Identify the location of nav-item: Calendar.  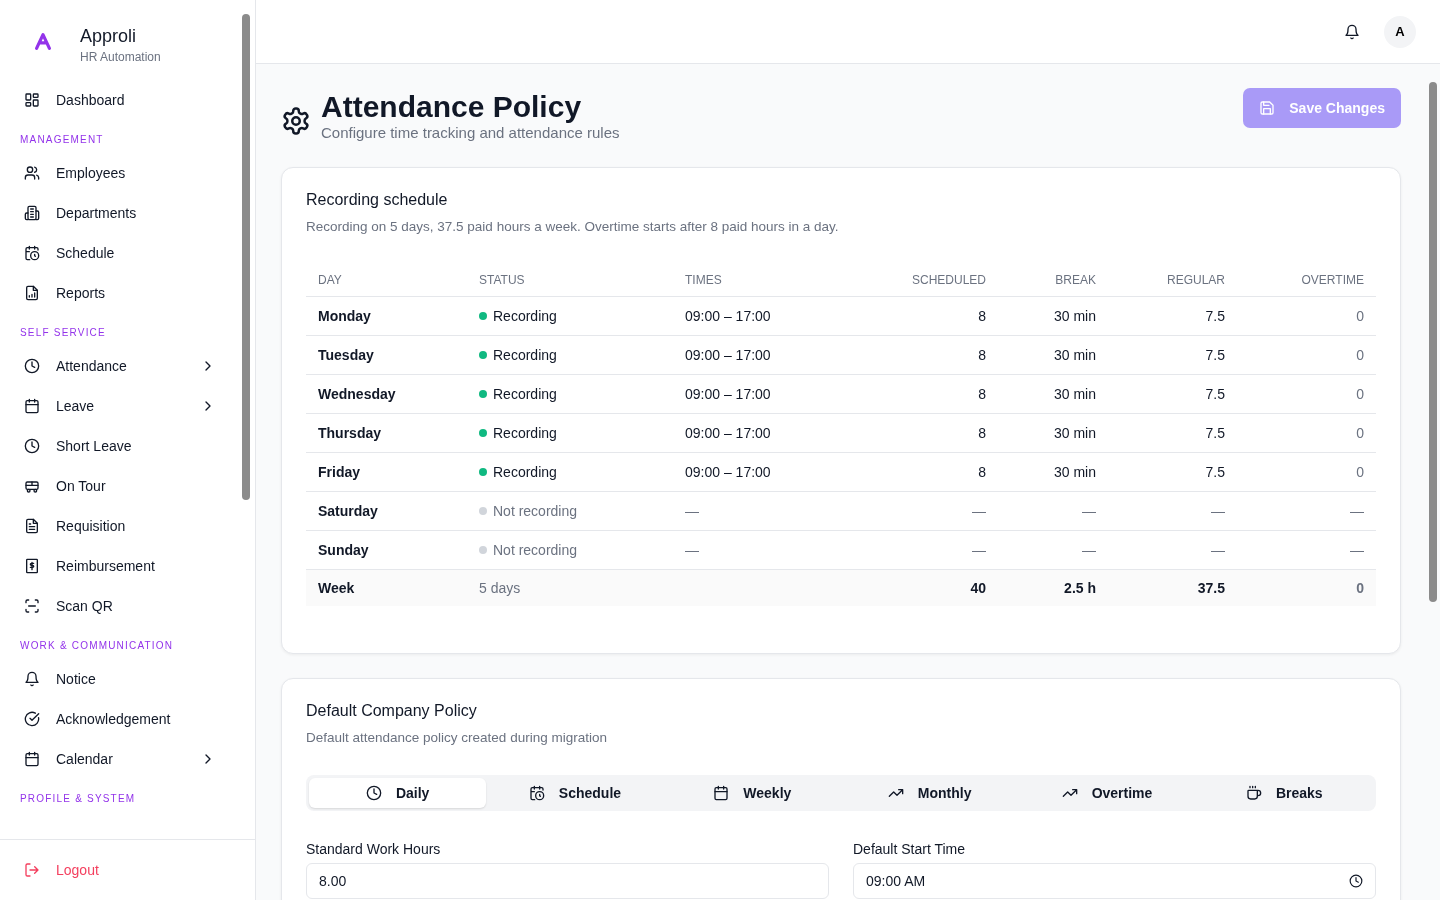
(108, 759).